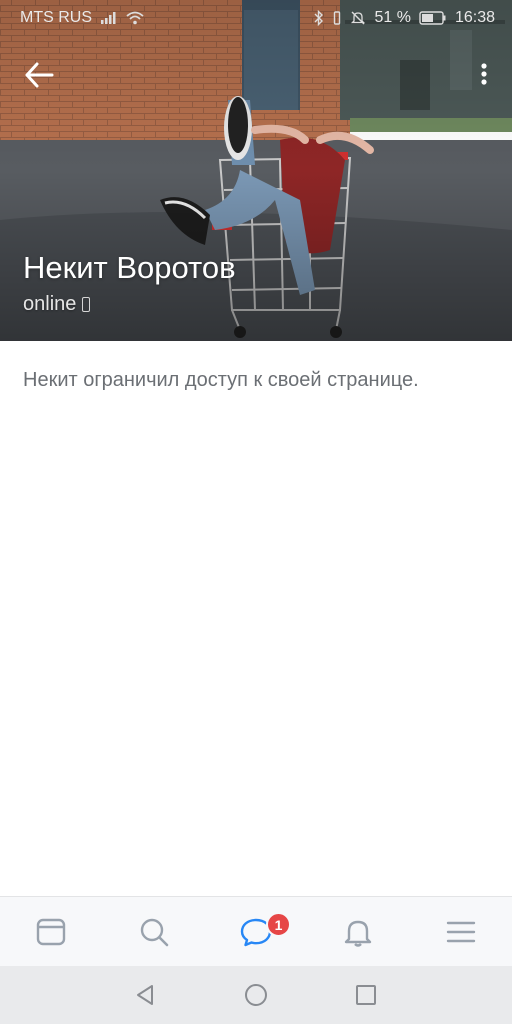  I want to click on more-vertical-icon, so click(484, 74).